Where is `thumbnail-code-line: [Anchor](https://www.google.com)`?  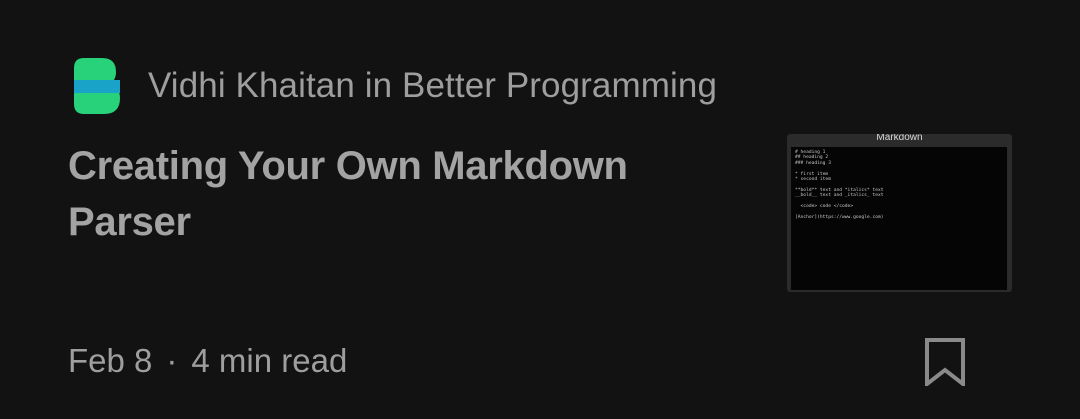
thumbnail-code-line: [Anchor](https://www.google.com) is located at coordinates (839, 217).